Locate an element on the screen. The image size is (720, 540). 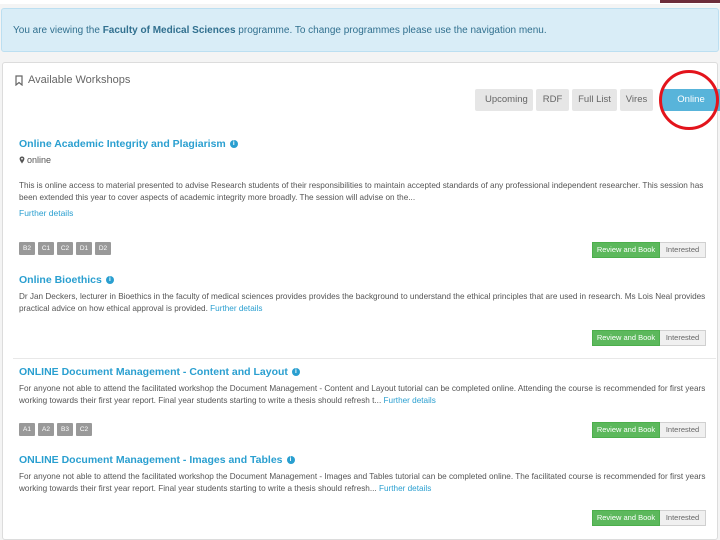
workshop-location-text: online is located at coordinates (39, 160).